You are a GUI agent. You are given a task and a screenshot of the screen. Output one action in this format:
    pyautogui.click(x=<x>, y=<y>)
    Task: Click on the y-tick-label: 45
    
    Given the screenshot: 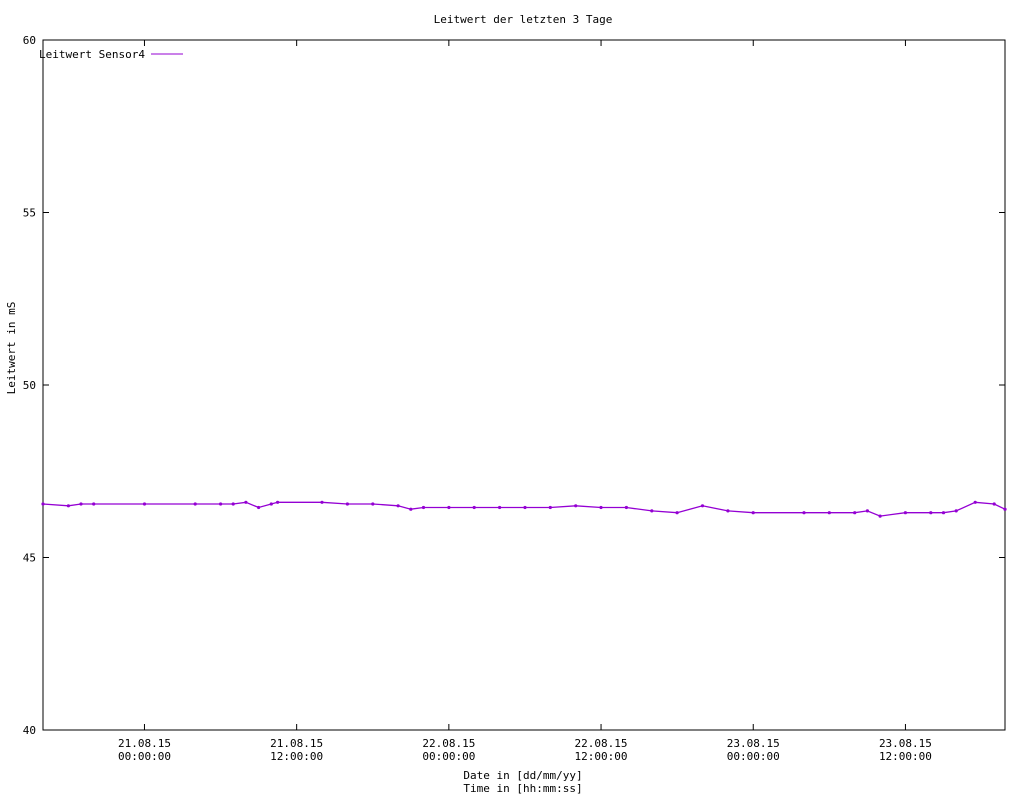 What is the action you would take?
    pyautogui.click(x=29, y=558)
    